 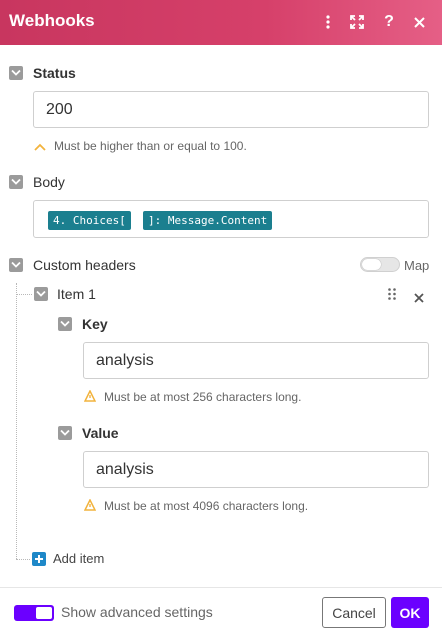 I want to click on map-toggle, so click(x=380, y=264).